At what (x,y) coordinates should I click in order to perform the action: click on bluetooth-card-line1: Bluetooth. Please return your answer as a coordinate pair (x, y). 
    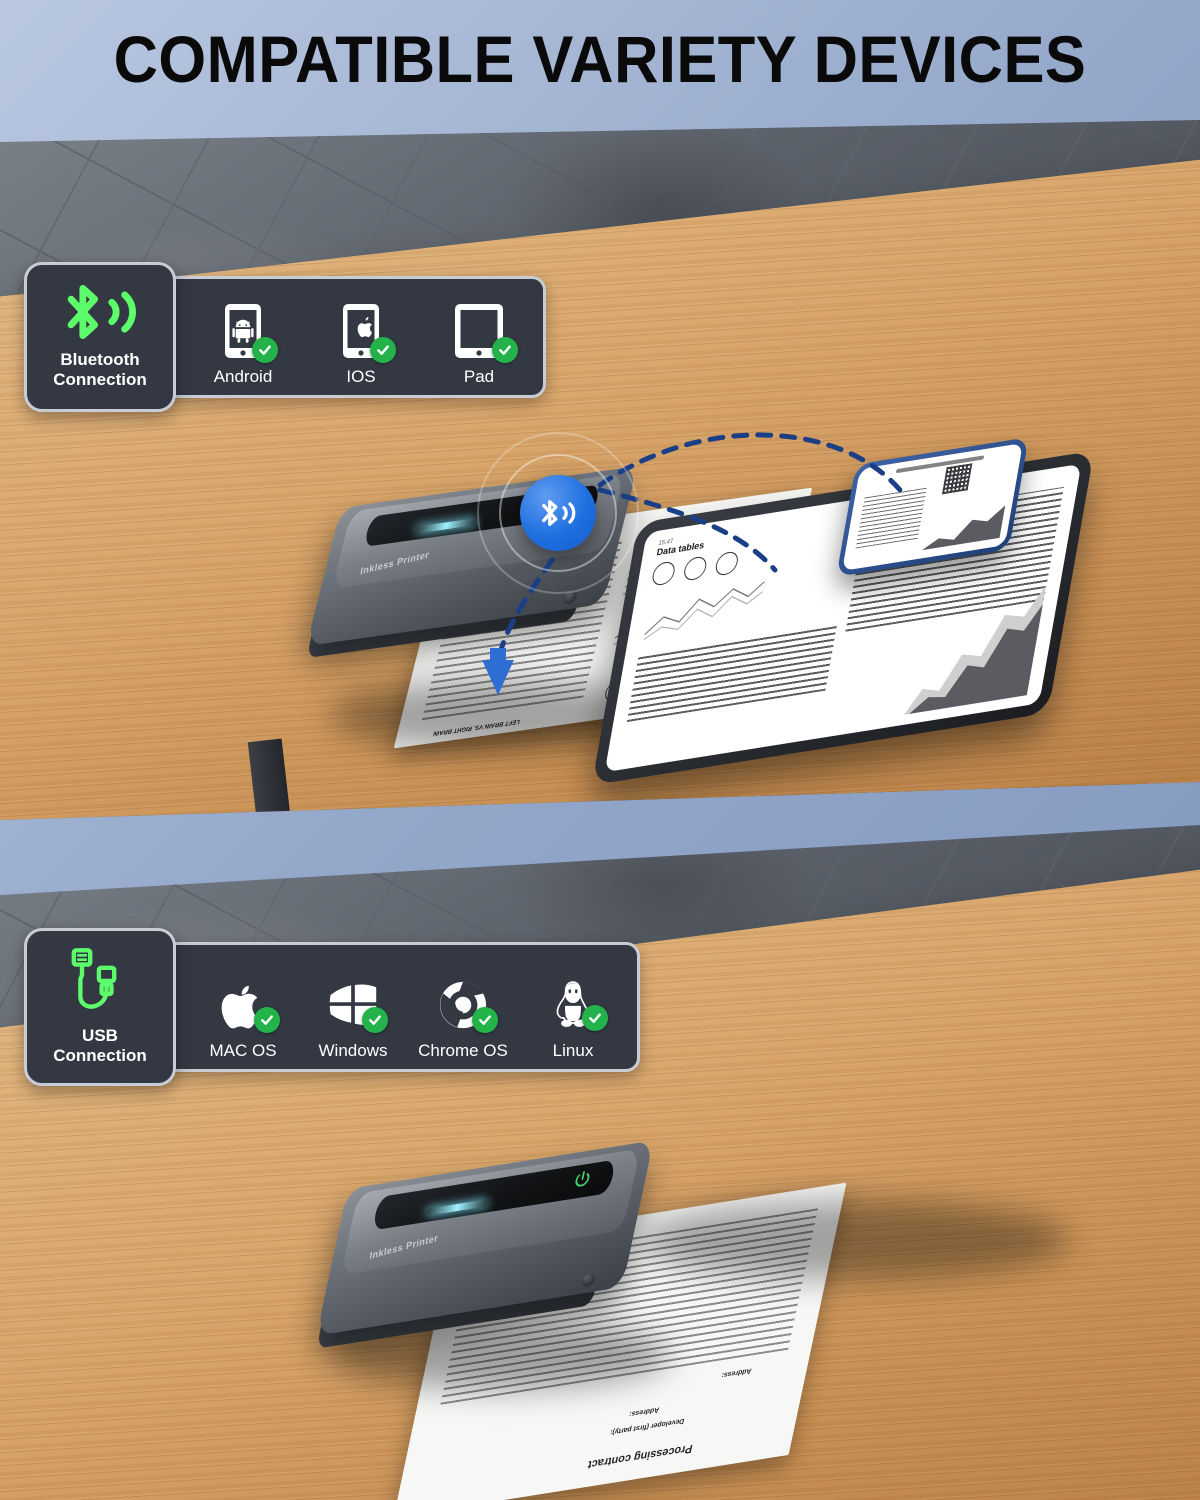
    Looking at the image, I should click on (100, 360).